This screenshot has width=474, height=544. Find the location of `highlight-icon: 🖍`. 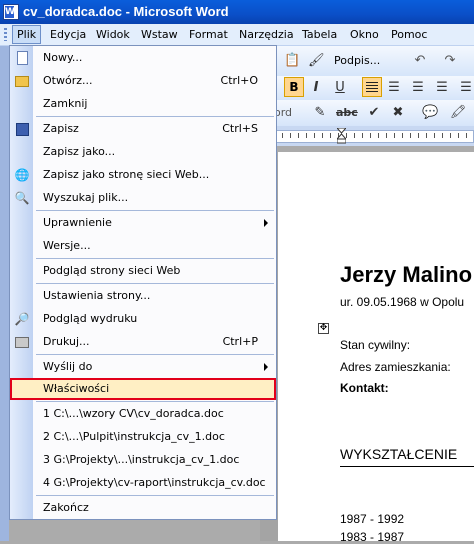

highlight-icon: 🖍 is located at coordinates (458, 113).